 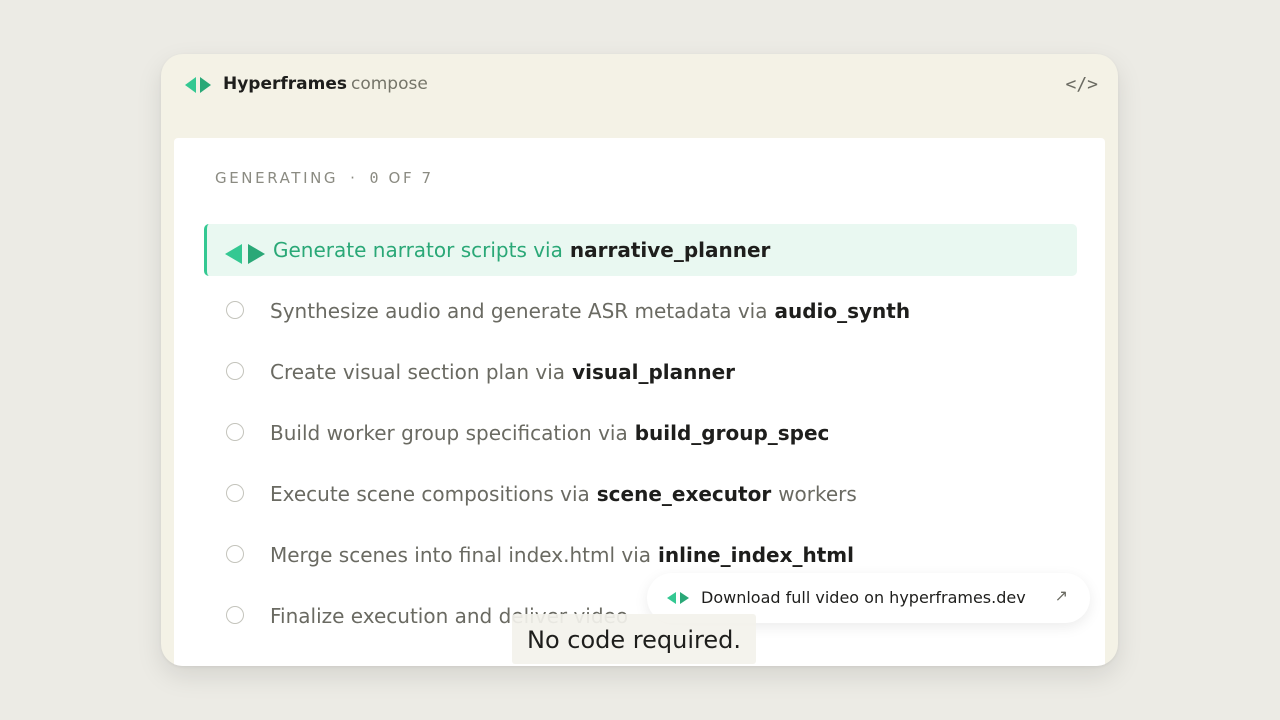 What do you see at coordinates (1081, 84) in the screenshot?
I see `code-view-icon: </>` at bounding box center [1081, 84].